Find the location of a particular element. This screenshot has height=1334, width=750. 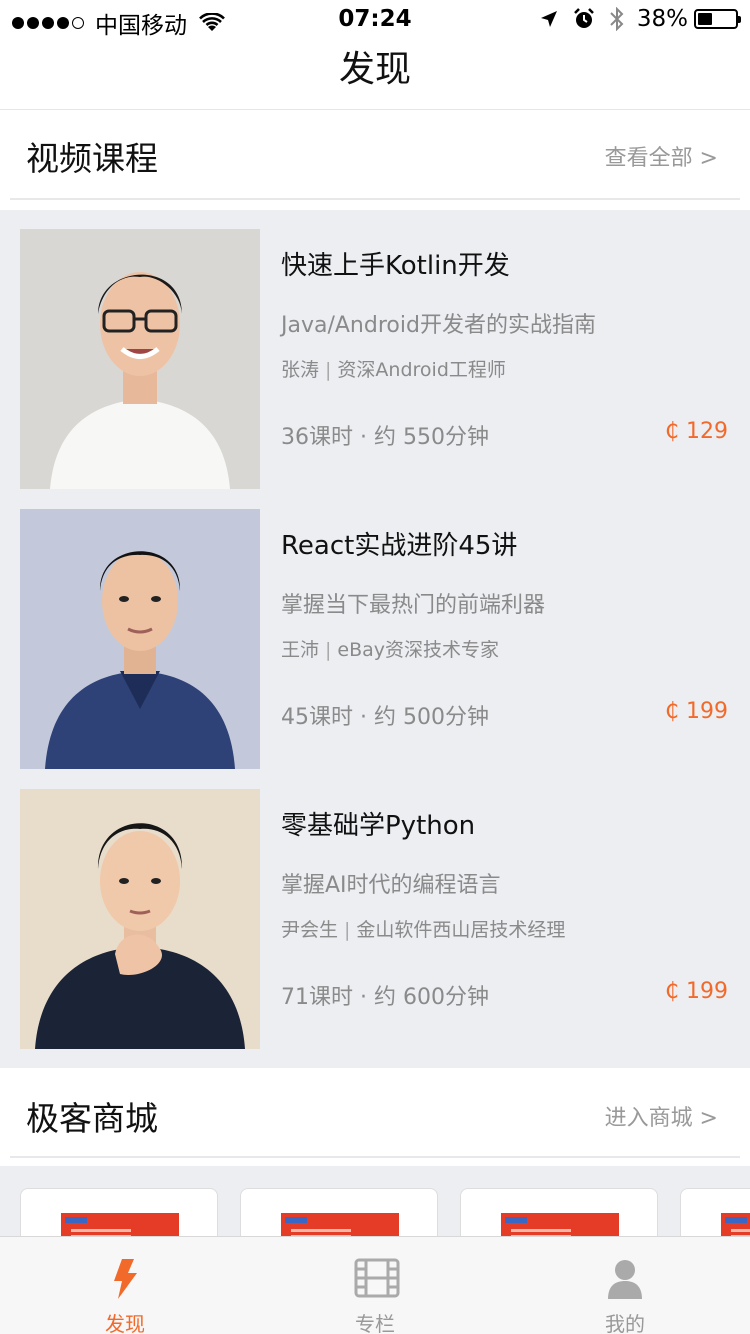

author-name: 尹会生 is located at coordinates (310, 930).